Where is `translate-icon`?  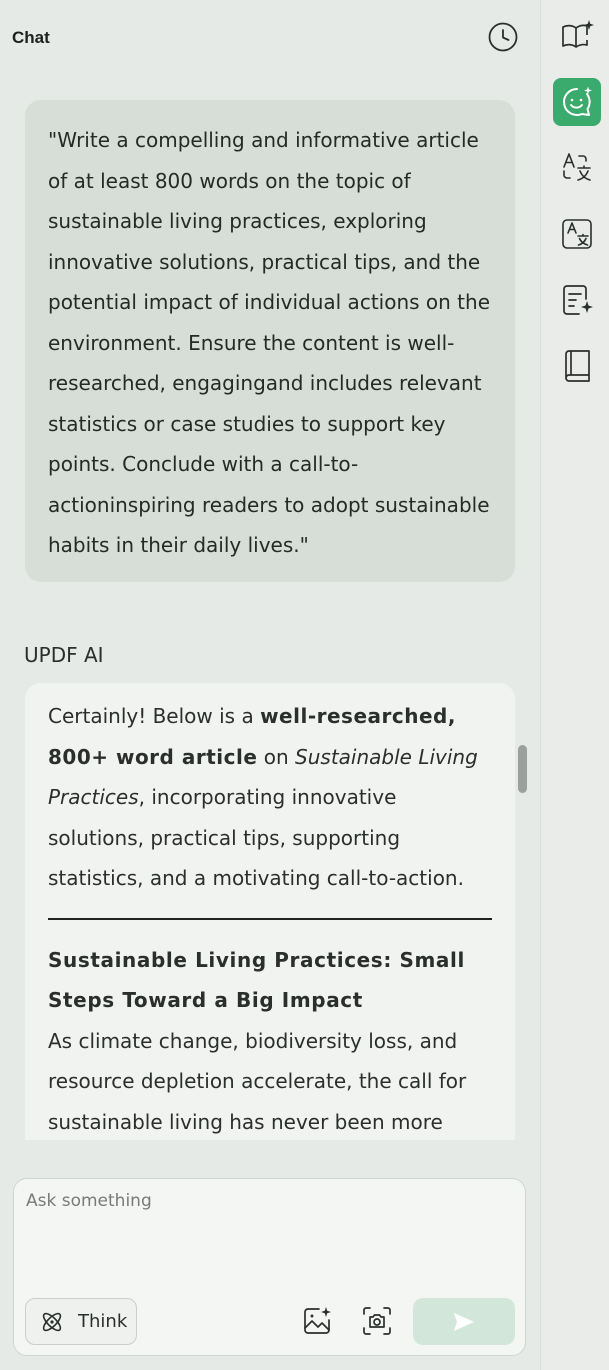 translate-icon is located at coordinates (577, 167).